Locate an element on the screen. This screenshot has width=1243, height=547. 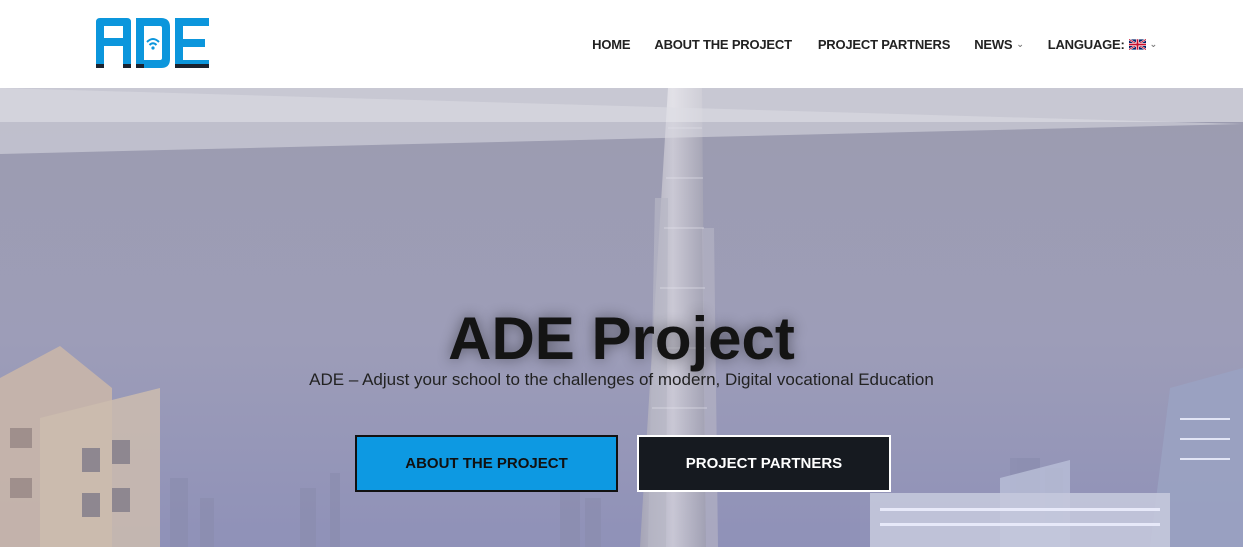
uk-flag-icon is located at coordinates (1137, 44).